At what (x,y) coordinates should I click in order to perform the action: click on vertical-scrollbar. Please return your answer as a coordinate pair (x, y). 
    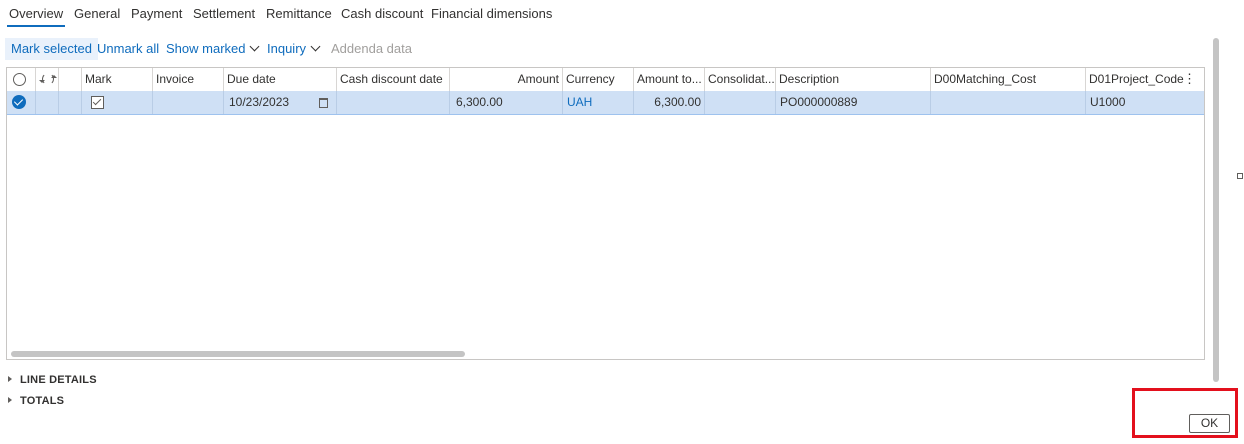
    Looking at the image, I should click on (1216, 210).